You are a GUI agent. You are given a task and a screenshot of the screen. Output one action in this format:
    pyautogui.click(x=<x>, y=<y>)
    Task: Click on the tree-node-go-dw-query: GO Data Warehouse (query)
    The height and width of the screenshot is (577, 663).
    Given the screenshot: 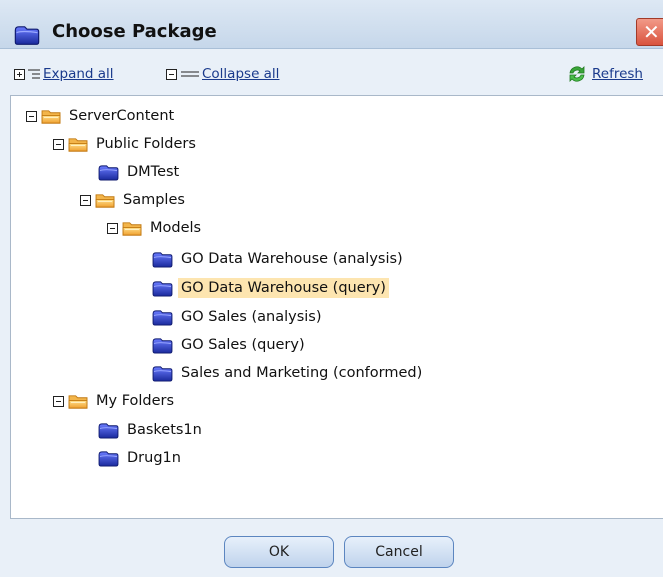 What is the action you would take?
    pyautogui.click(x=270, y=288)
    